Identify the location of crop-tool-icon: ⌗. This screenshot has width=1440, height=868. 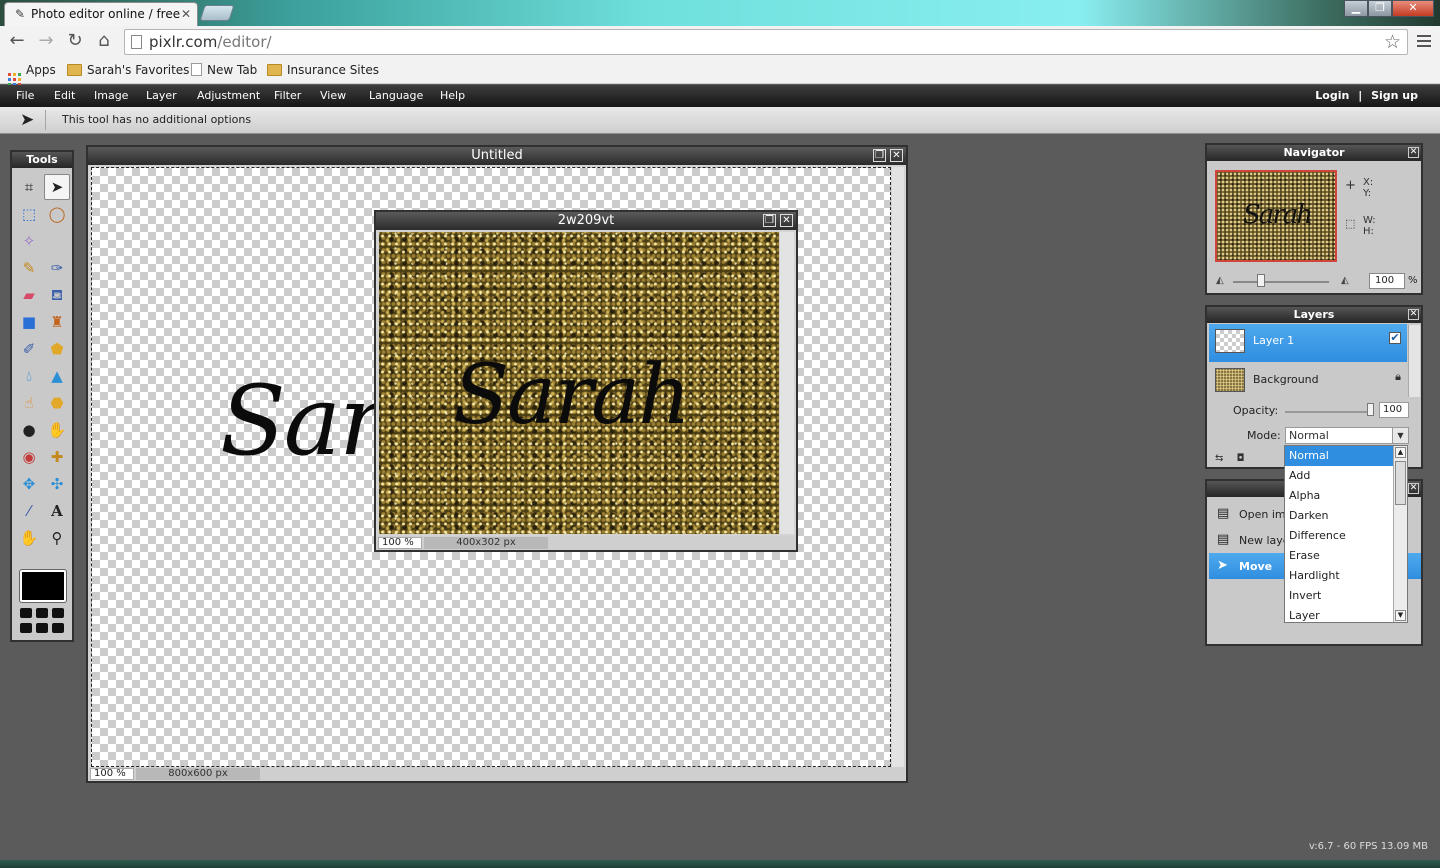
(29, 187).